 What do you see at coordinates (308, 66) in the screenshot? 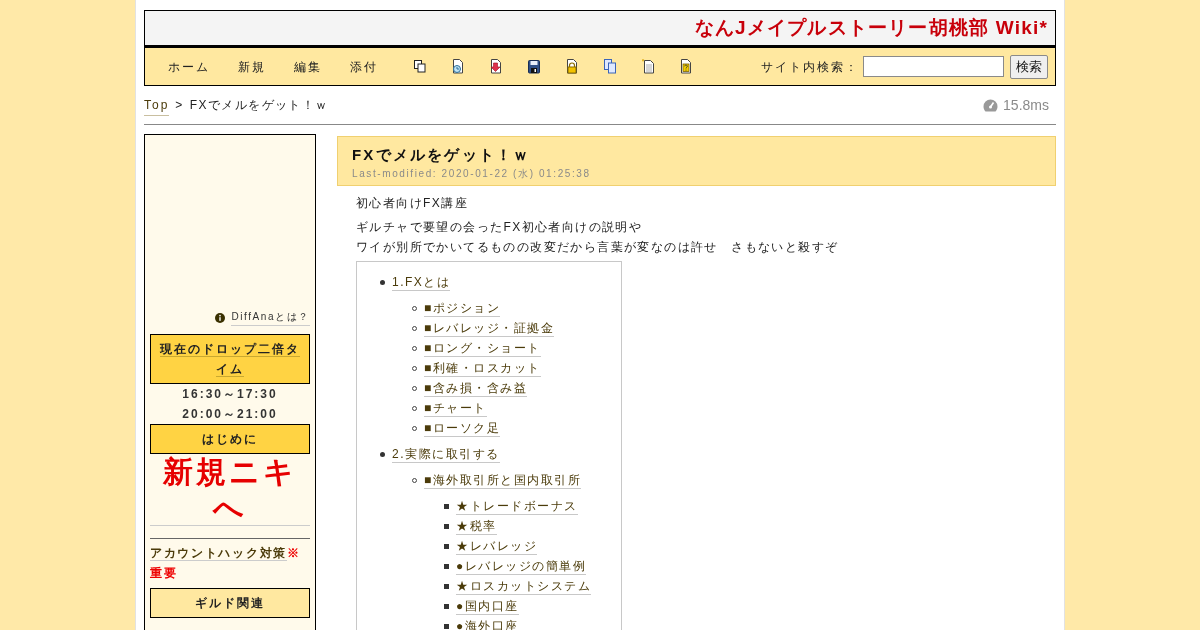
I see `menu-link: 編集` at bounding box center [308, 66].